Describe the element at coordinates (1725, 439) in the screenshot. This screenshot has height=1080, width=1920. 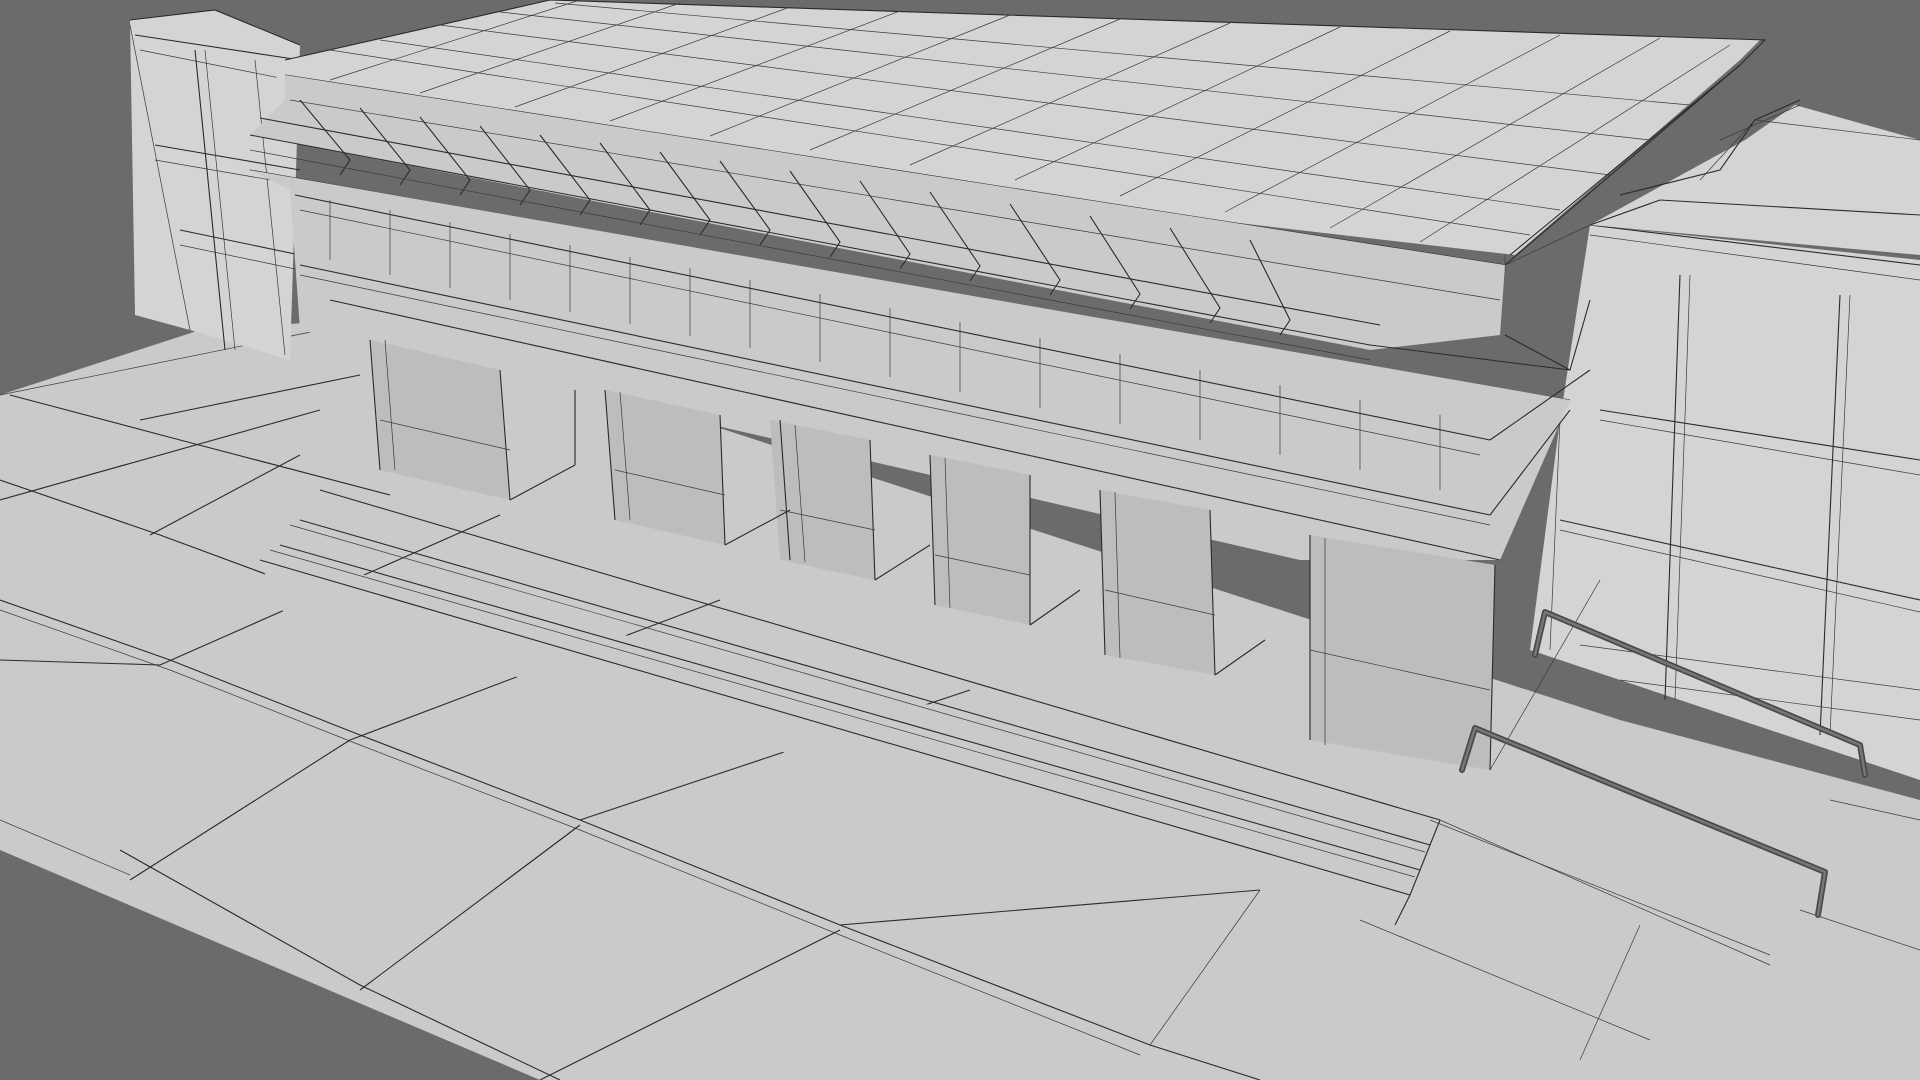
I see `right-annex` at that location.